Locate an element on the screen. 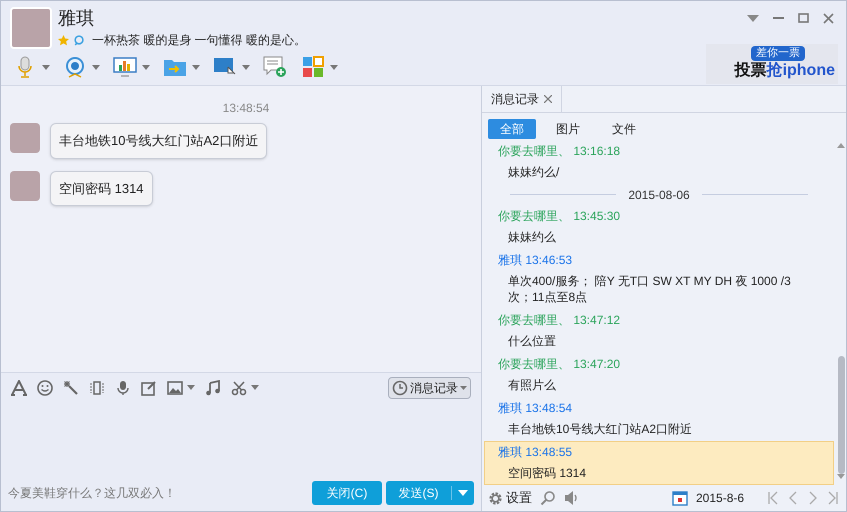  last-page-icon is located at coordinates (833, 498).